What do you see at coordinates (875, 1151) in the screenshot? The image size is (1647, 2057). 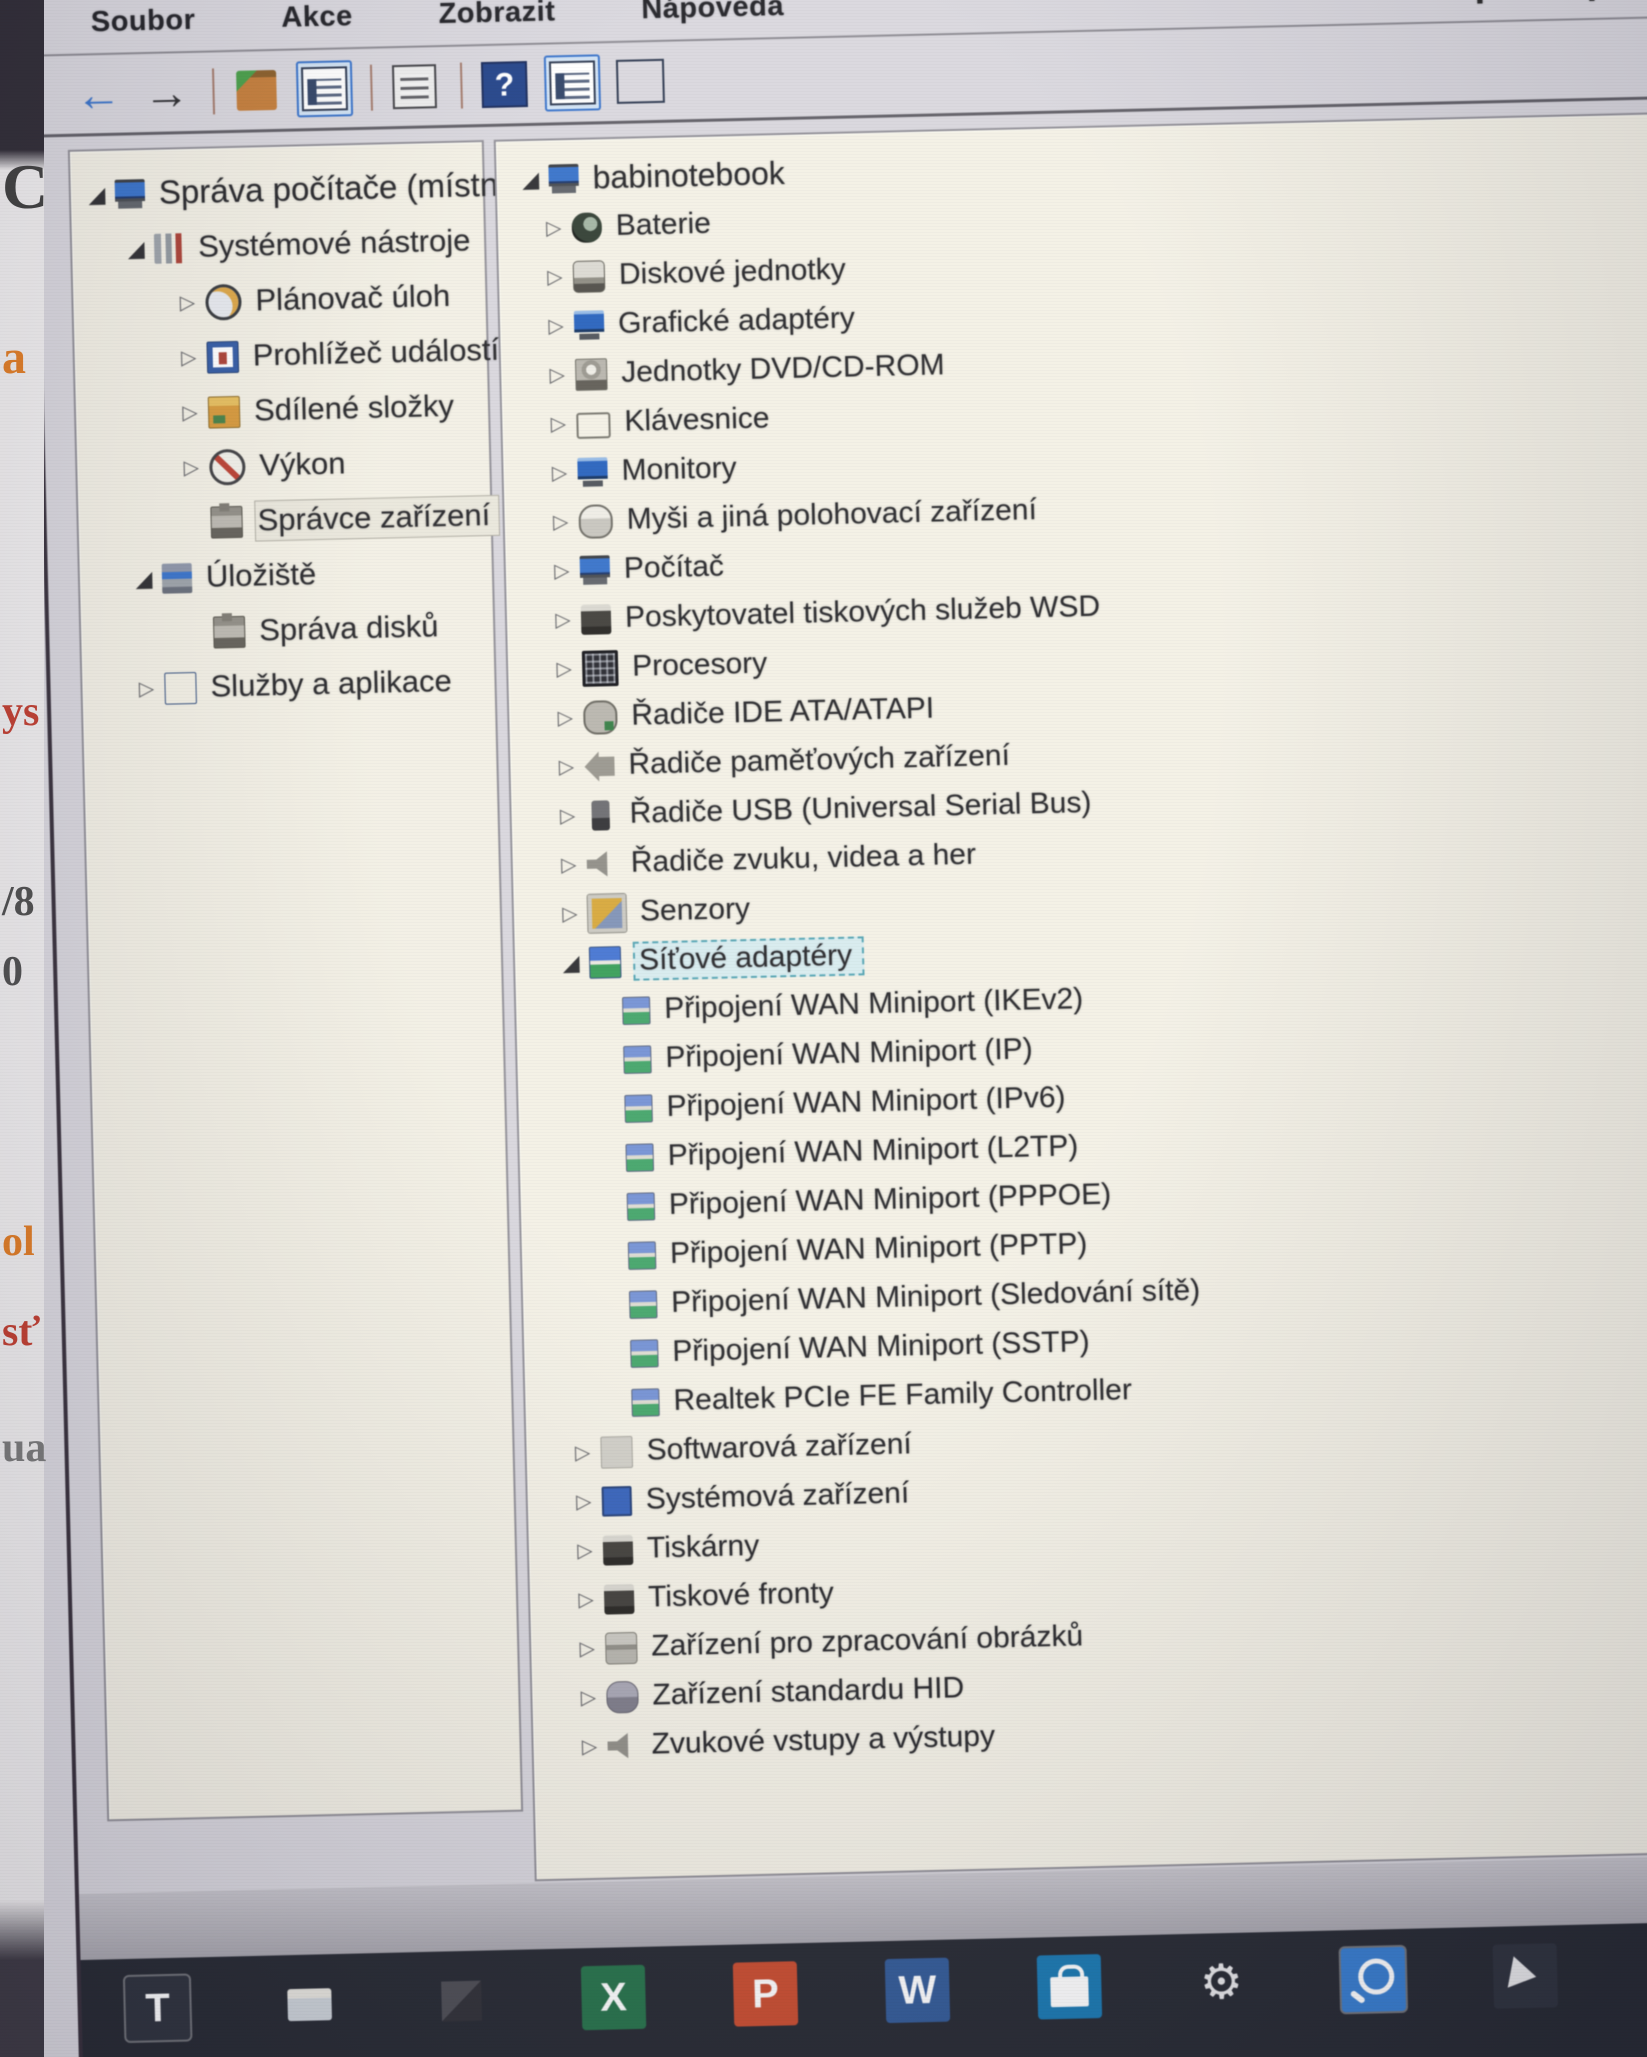 I see `tree-item-label: Připojení WAN Miniport (L2TP)` at bounding box center [875, 1151].